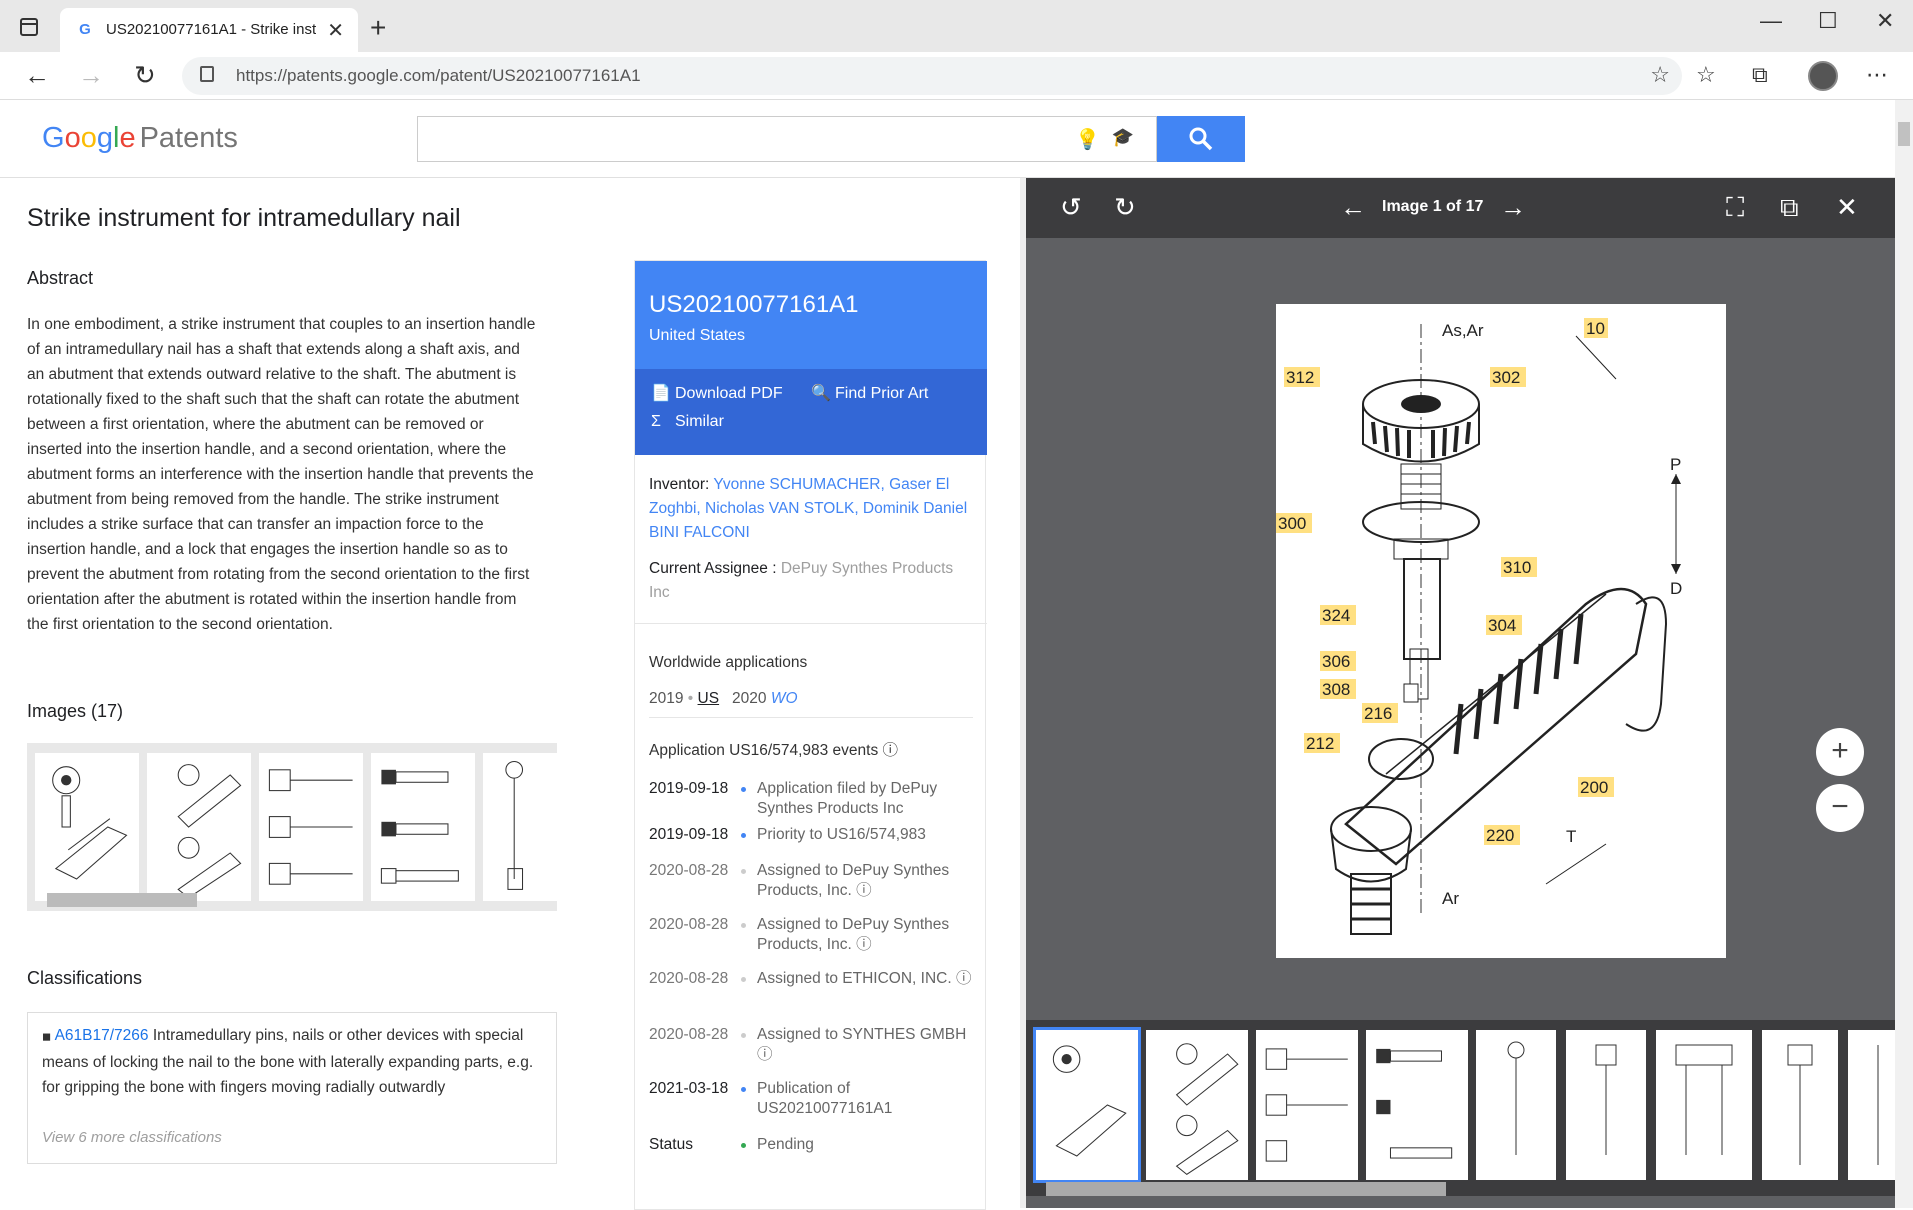  What do you see at coordinates (1771, 21) in the screenshot?
I see `minimize-icon: —` at bounding box center [1771, 21].